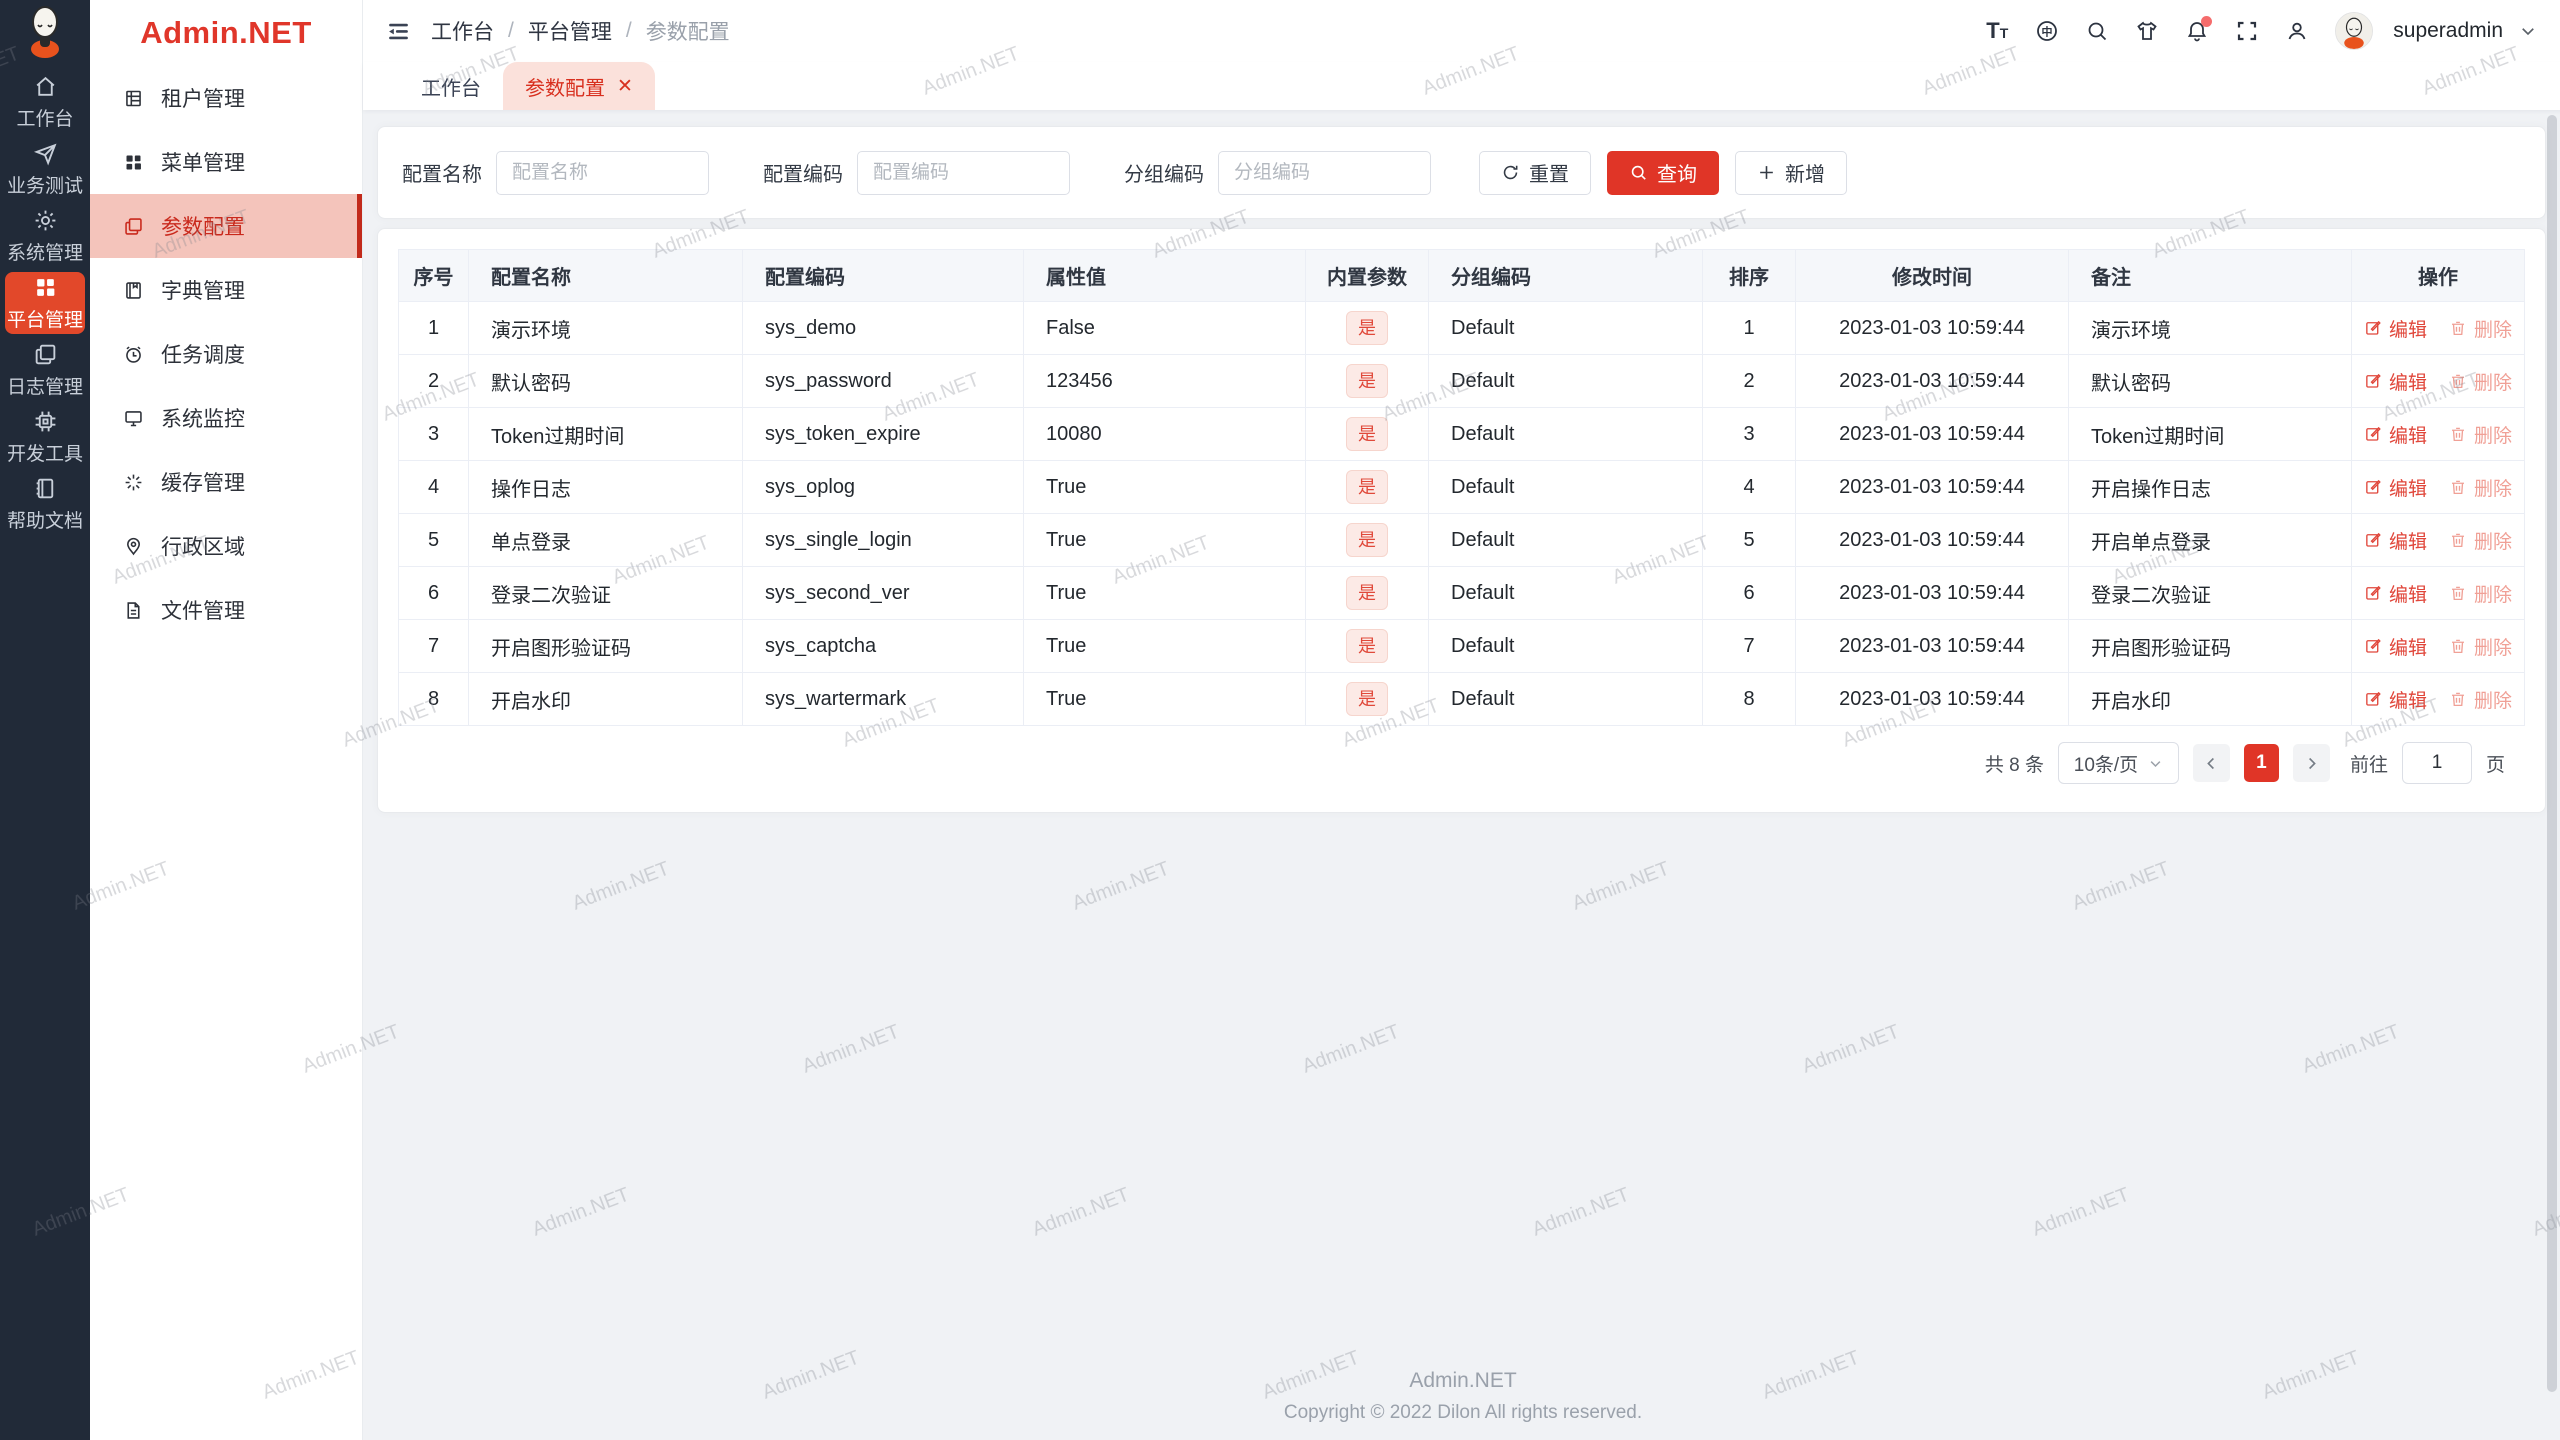  Describe the element at coordinates (203, 483) in the screenshot. I see `sidebar-item-label: 缓存管理` at that location.